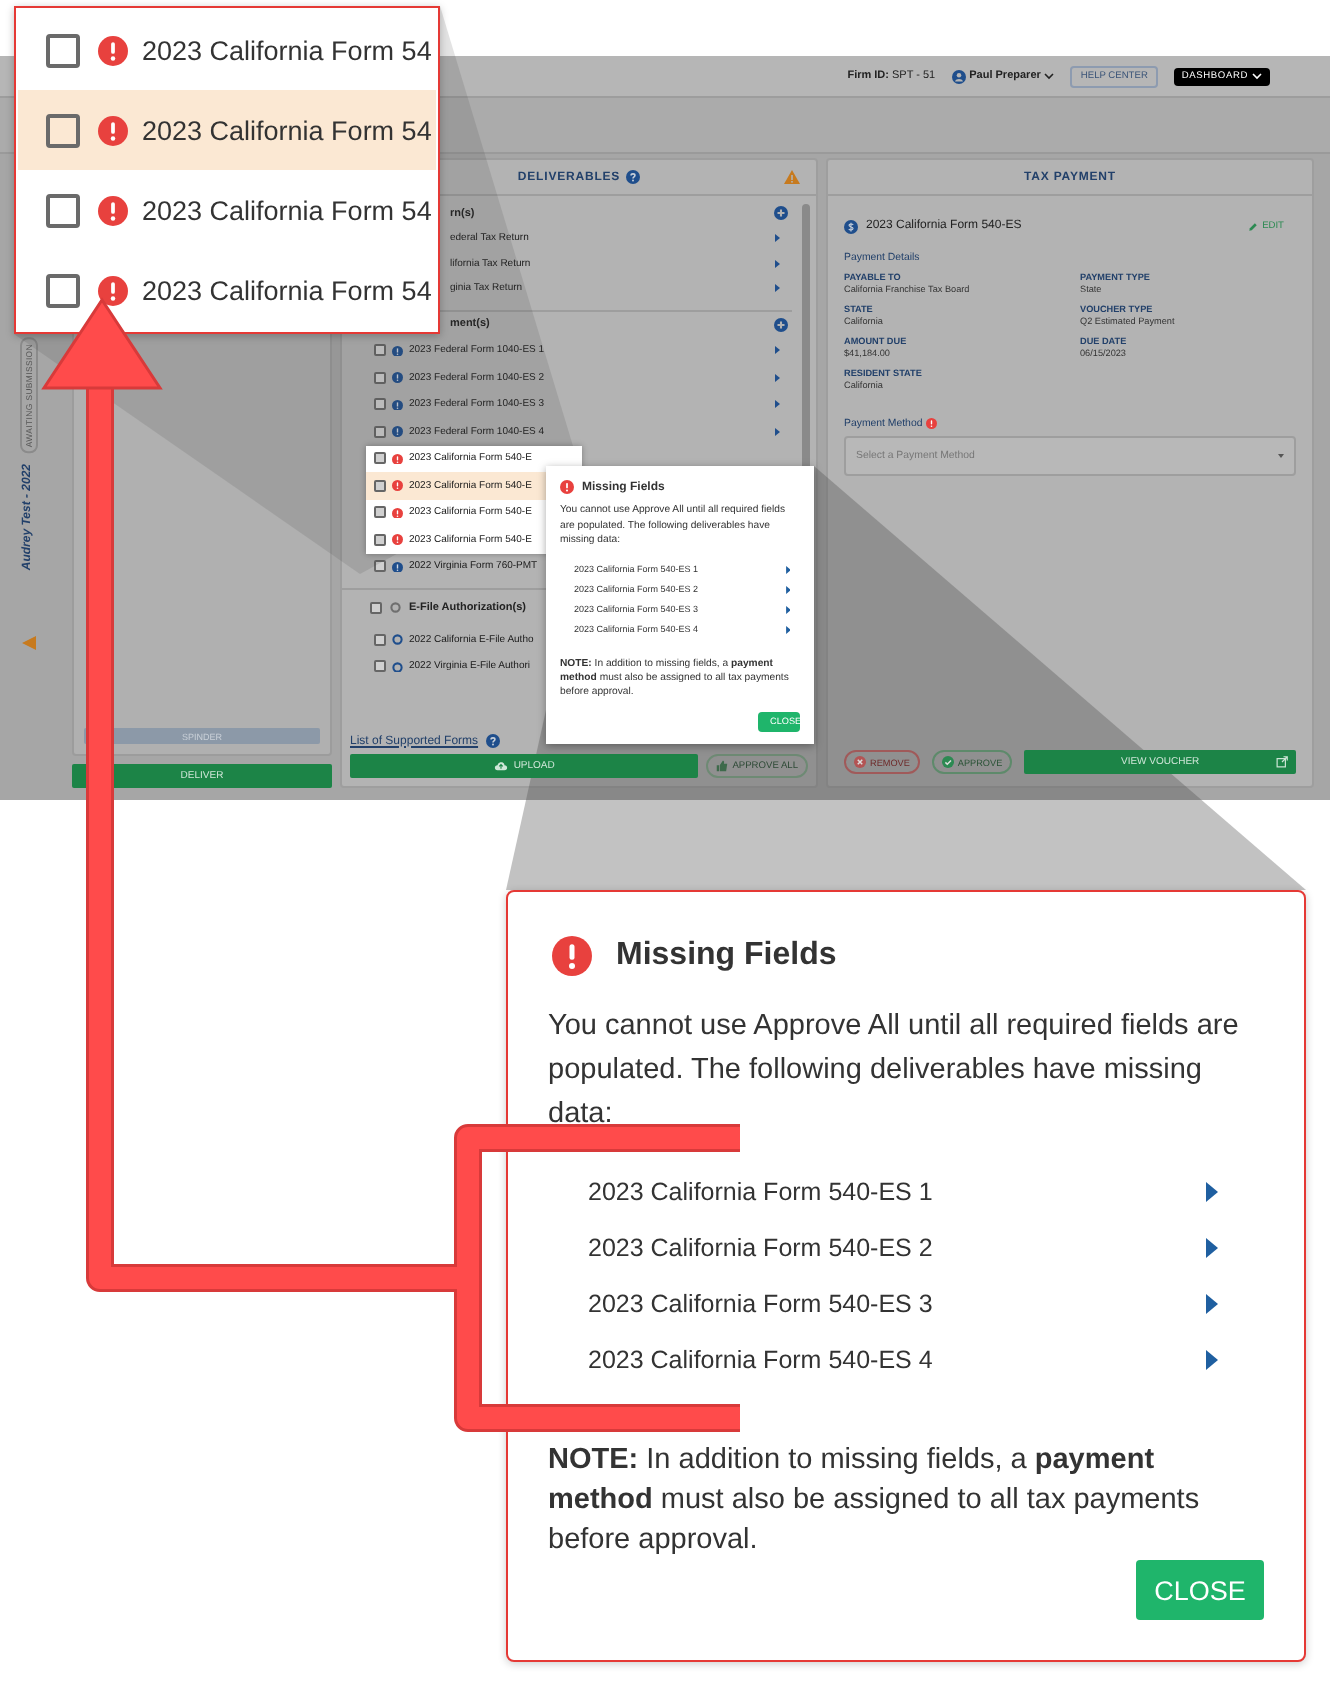 Image resolution: width=1330 pixels, height=1684 pixels. What do you see at coordinates (726, 956) in the screenshot?
I see `dialog-title: Missing Fields` at bounding box center [726, 956].